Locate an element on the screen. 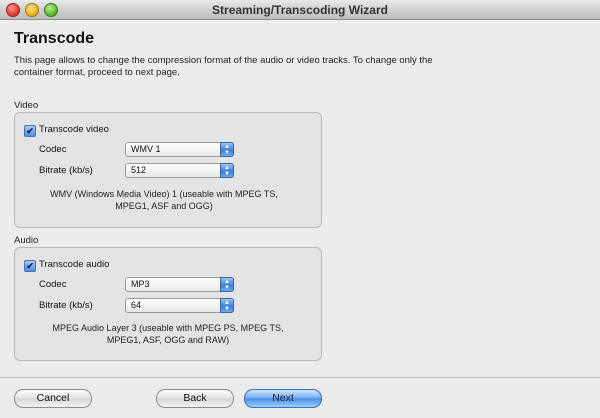 Image resolution: width=600 pixels, height=418 pixels. video-codec-select: WMV 1 ▲ ▼ is located at coordinates (179, 149).